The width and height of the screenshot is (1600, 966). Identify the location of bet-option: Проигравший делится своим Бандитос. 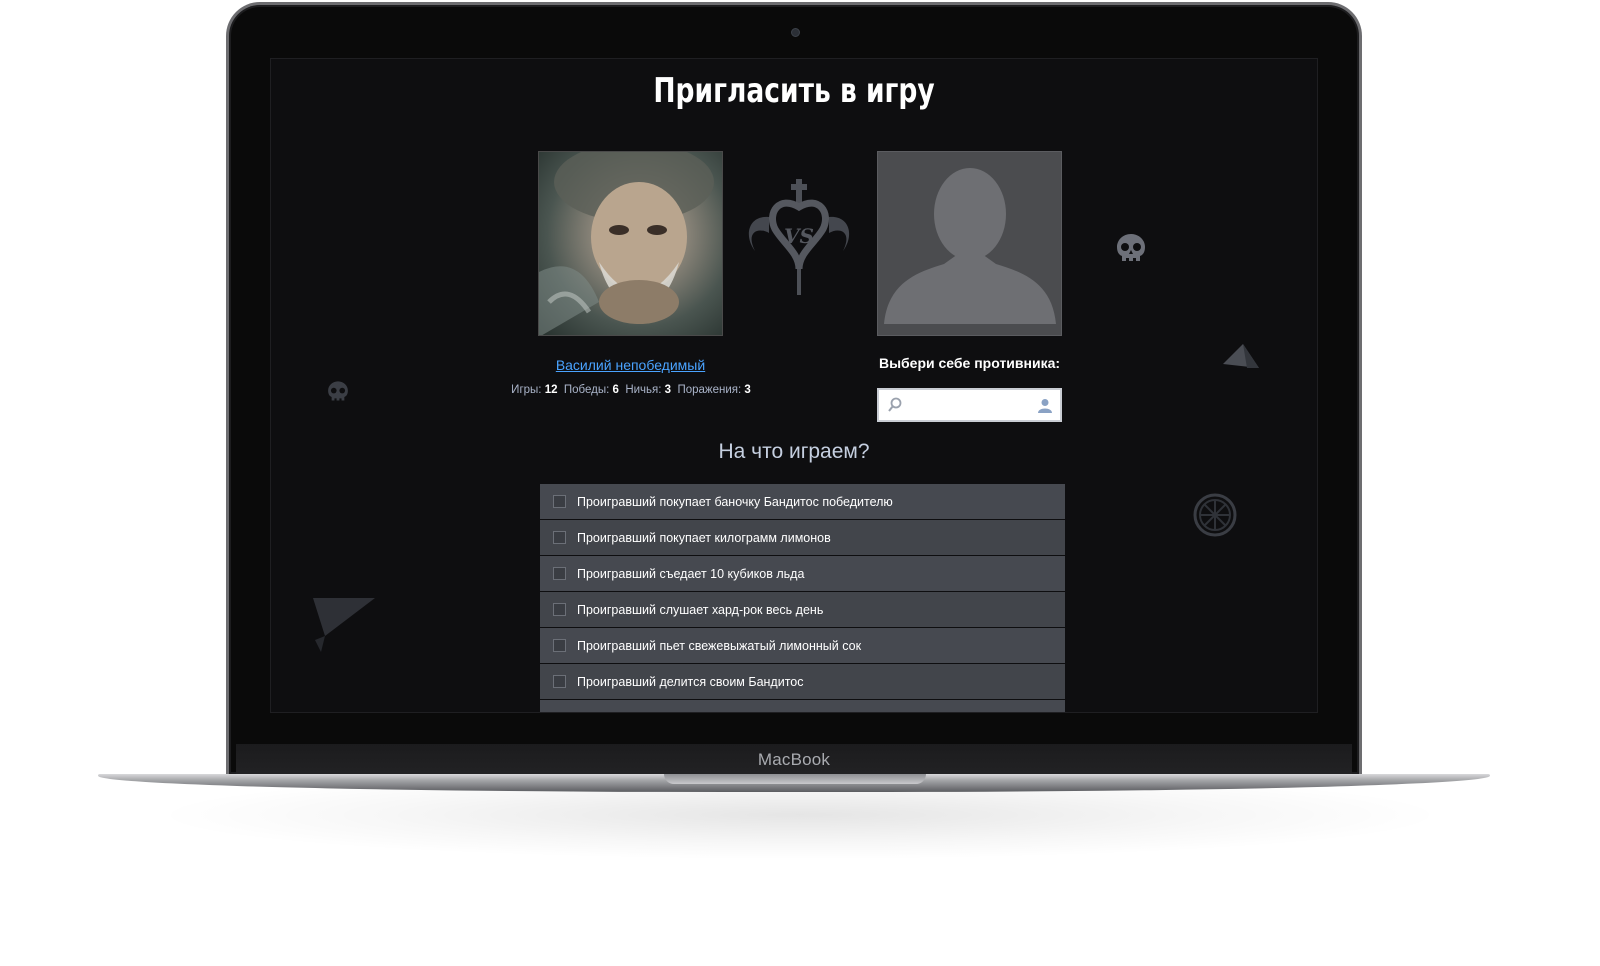
(802, 681).